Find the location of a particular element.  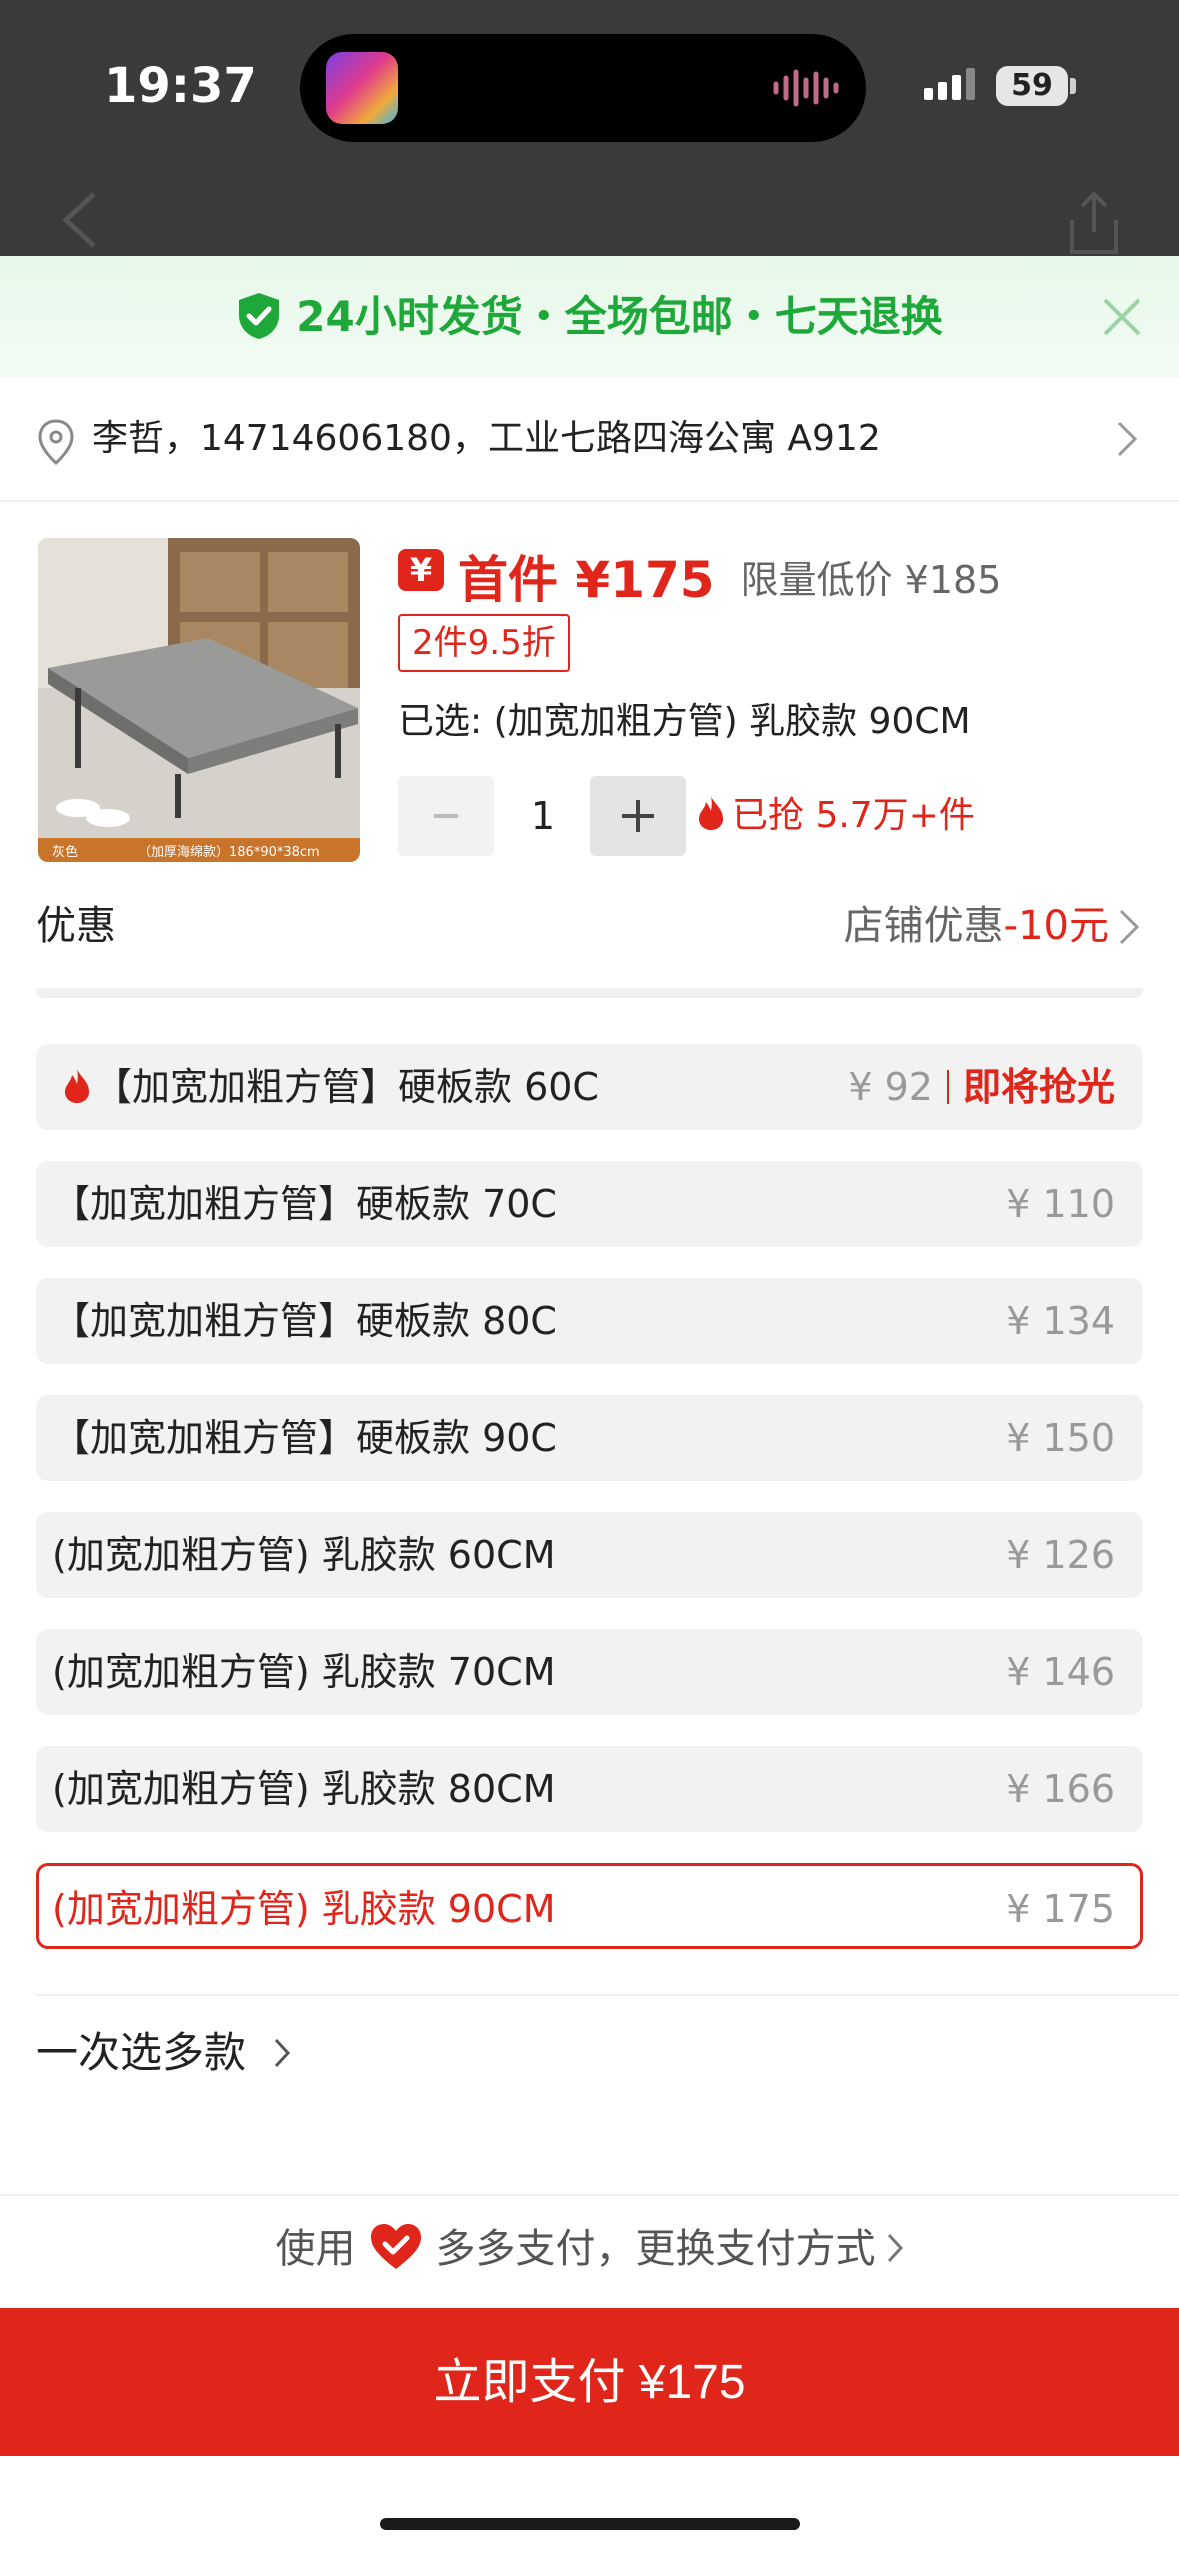

multi-select-link: 一次选多款 is located at coordinates (163, 2053).